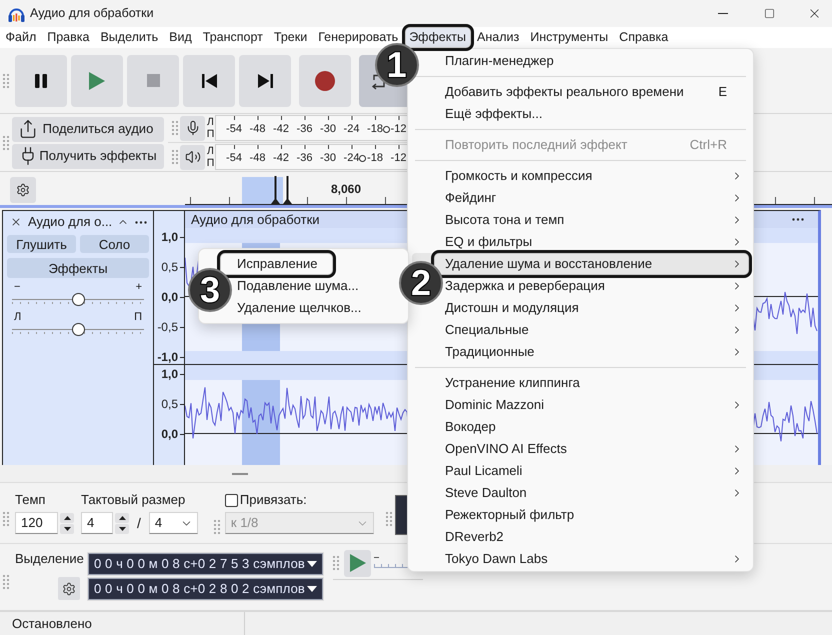 This screenshot has width=832, height=635. Describe the element at coordinates (210, 290) in the screenshot. I see `step-marker: 3` at that location.